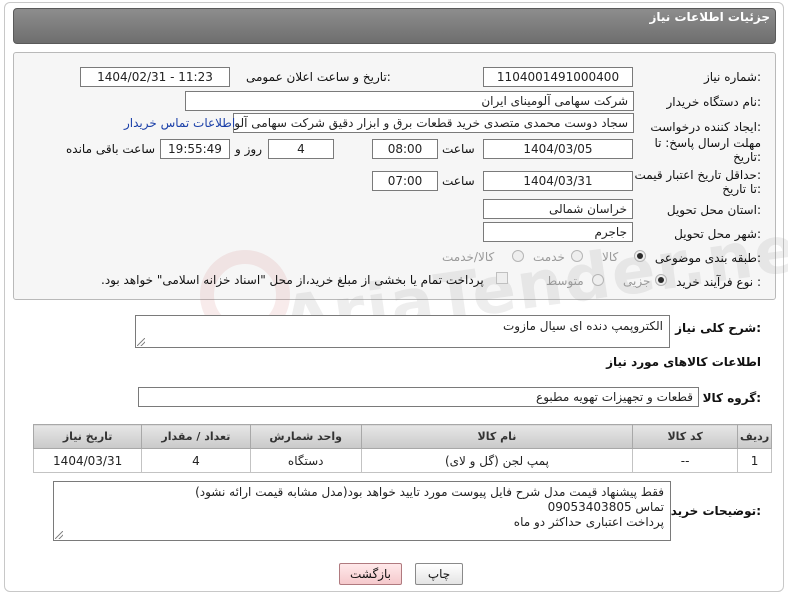  I want to click on col-header-qty: تعداد / مقدار, so click(196, 436).